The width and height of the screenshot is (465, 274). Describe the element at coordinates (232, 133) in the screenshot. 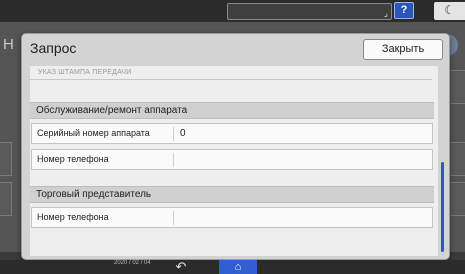

I see `table-row: Серийный номер аппарата 0` at that location.